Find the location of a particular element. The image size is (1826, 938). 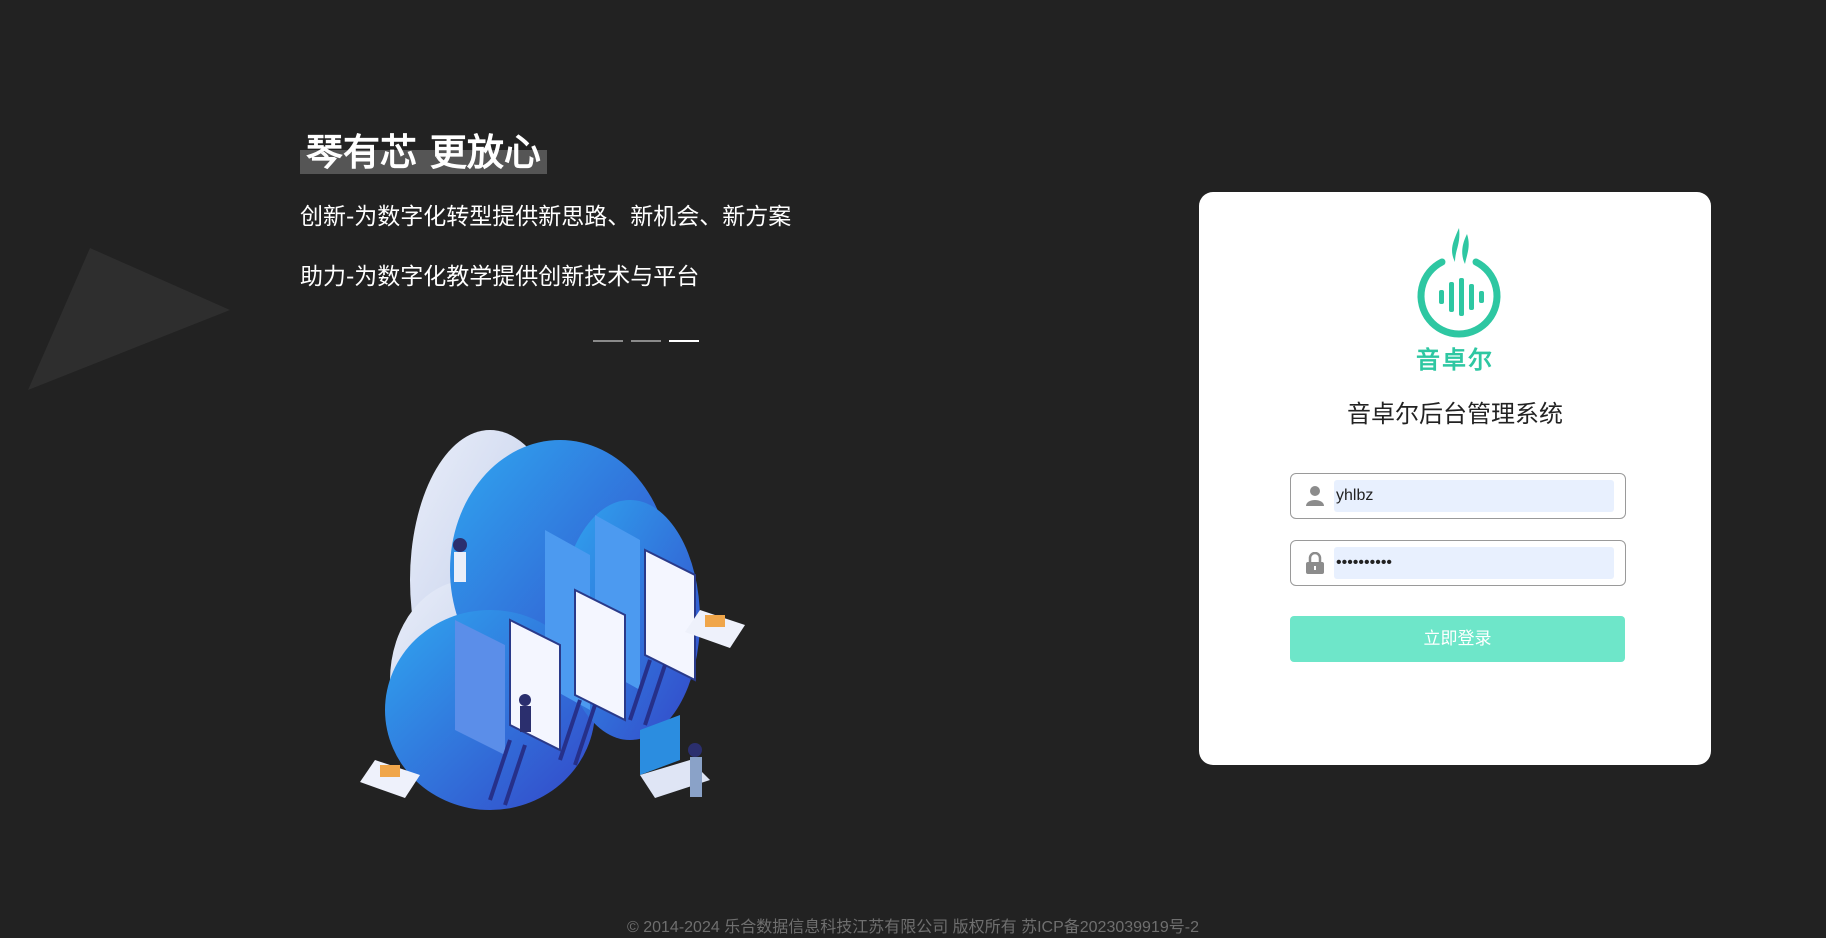

decorative-triangle is located at coordinates (129, 319).